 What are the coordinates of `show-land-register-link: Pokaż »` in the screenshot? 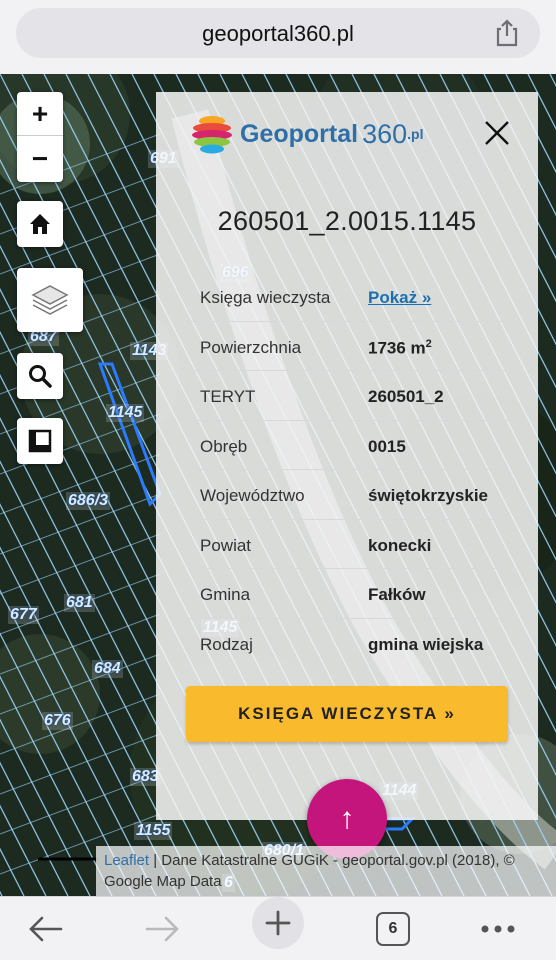 It's located at (399, 298).